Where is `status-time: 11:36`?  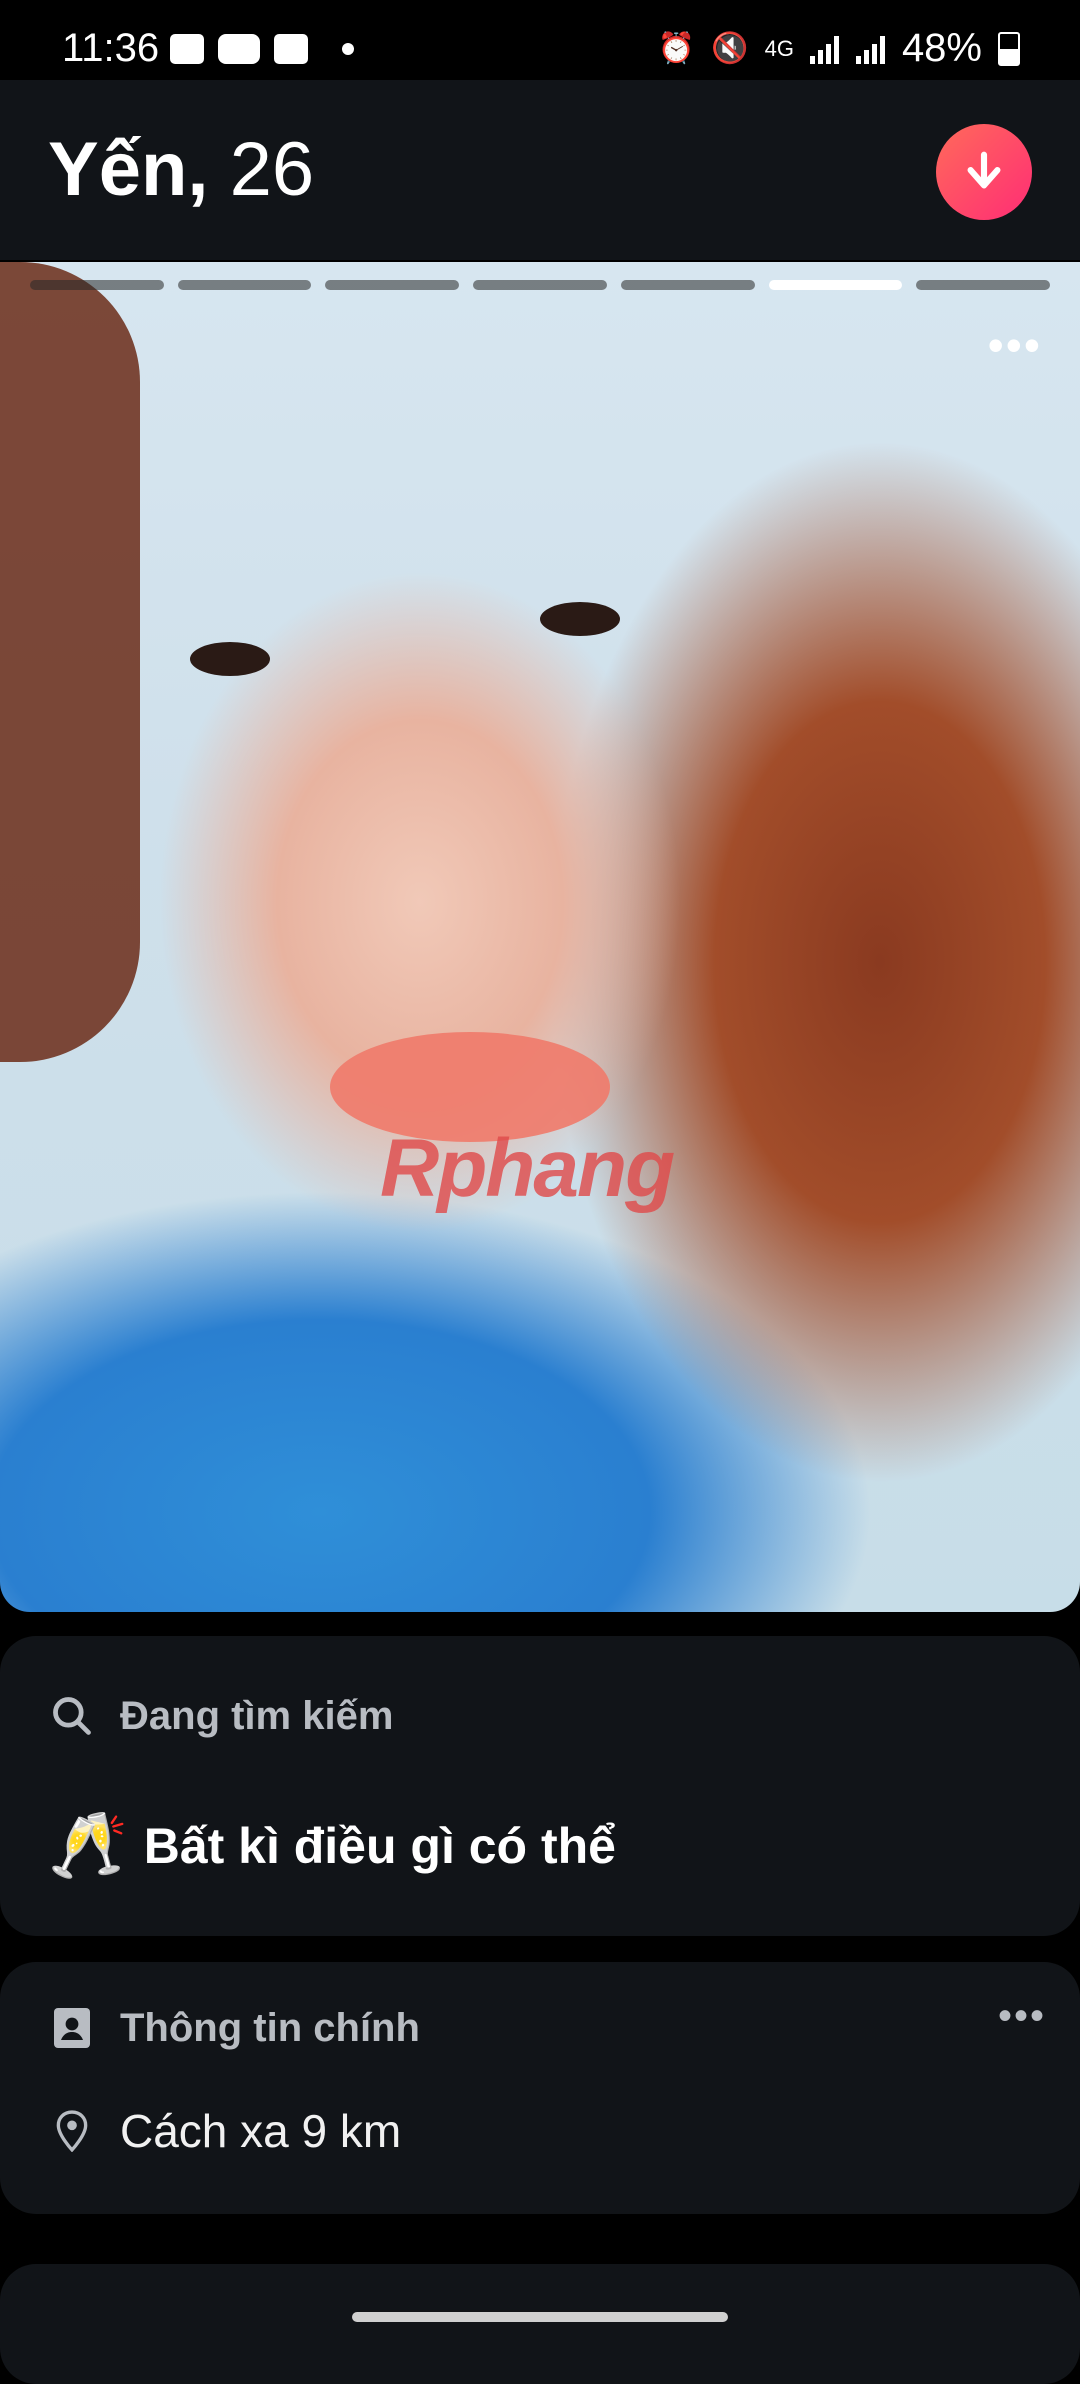
status-time: 11:36 is located at coordinates (111, 48).